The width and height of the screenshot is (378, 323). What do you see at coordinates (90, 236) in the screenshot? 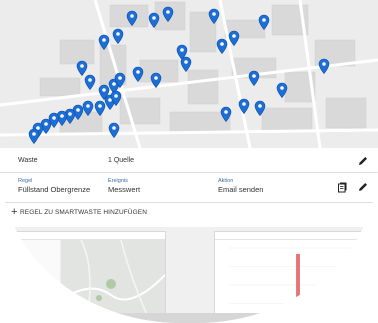
I see `map-widget-header` at bounding box center [90, 236].